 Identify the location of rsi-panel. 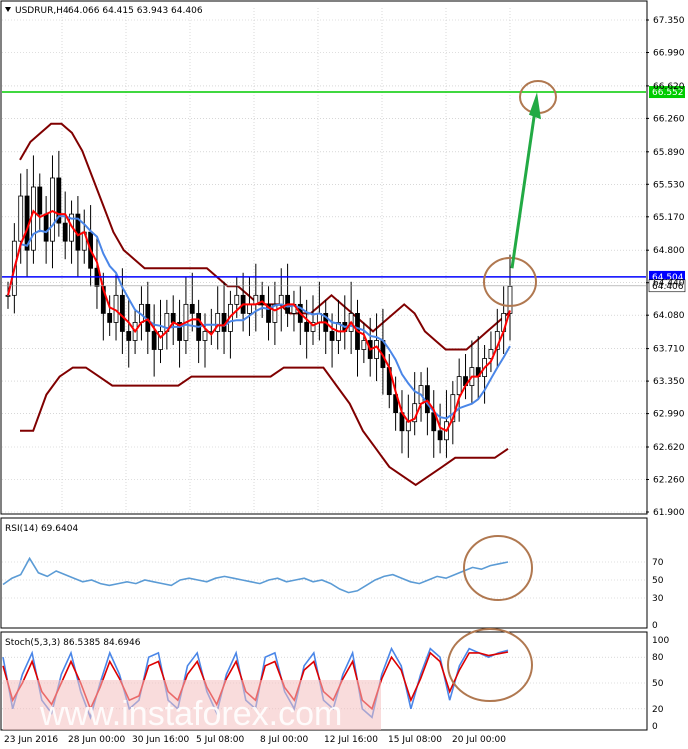
(324, 573).